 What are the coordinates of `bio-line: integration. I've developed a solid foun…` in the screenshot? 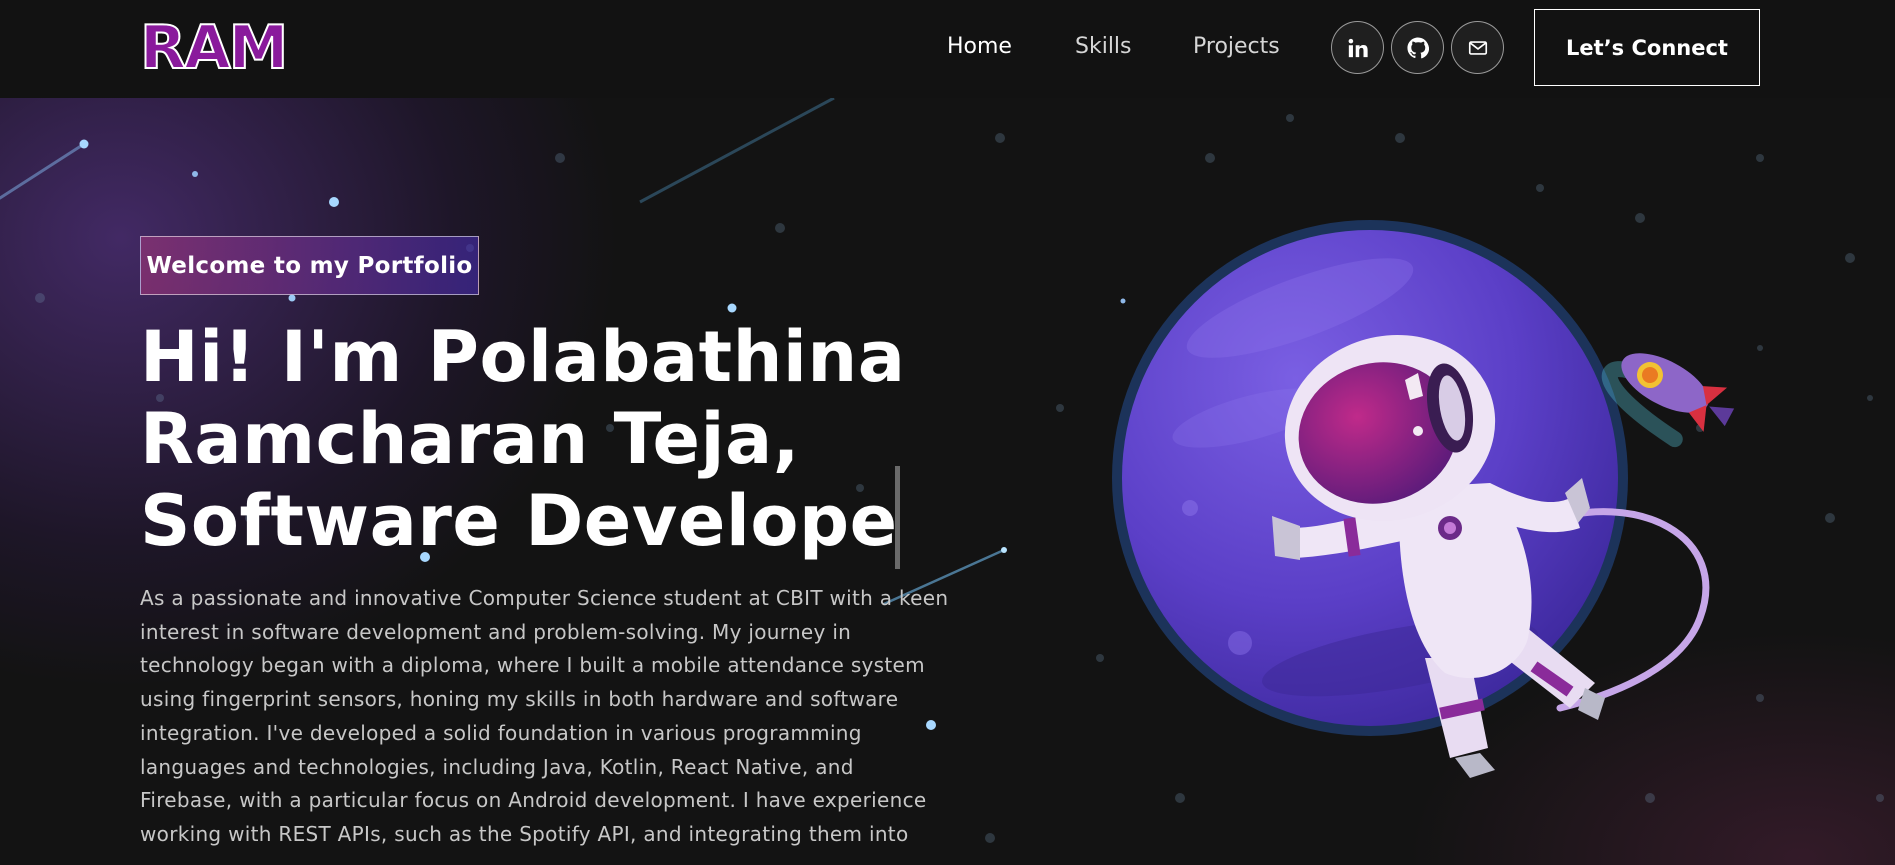 It's located at (501, 732).